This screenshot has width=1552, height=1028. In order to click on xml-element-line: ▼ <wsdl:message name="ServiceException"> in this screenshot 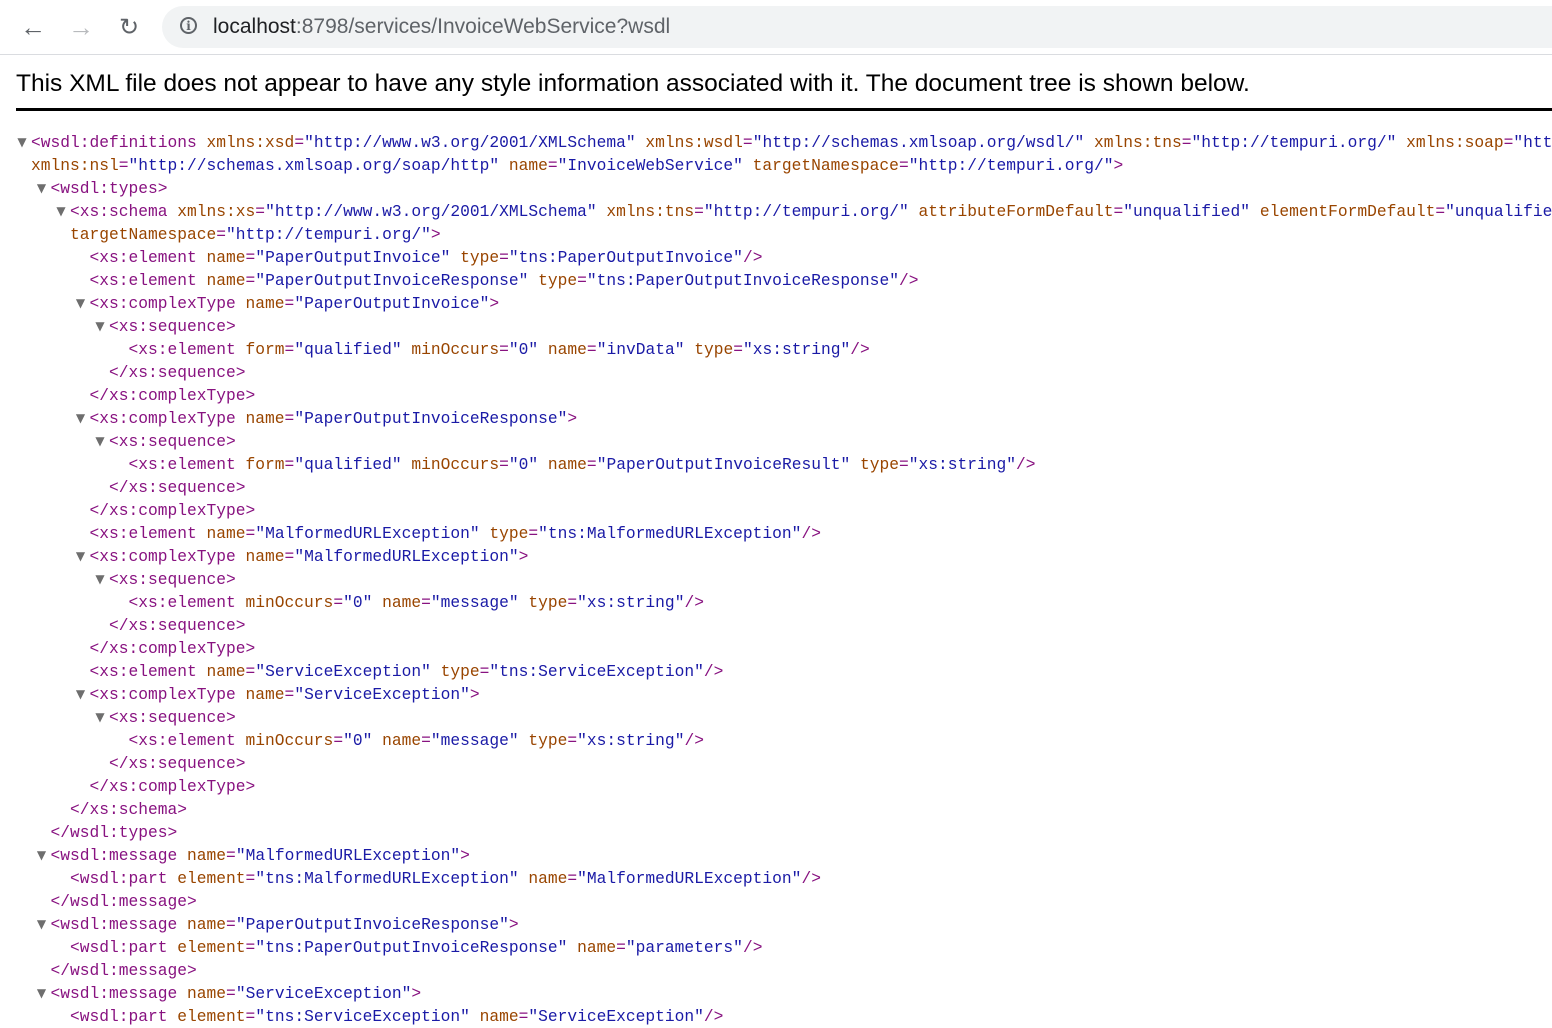, I will do `click(776, 993)`.